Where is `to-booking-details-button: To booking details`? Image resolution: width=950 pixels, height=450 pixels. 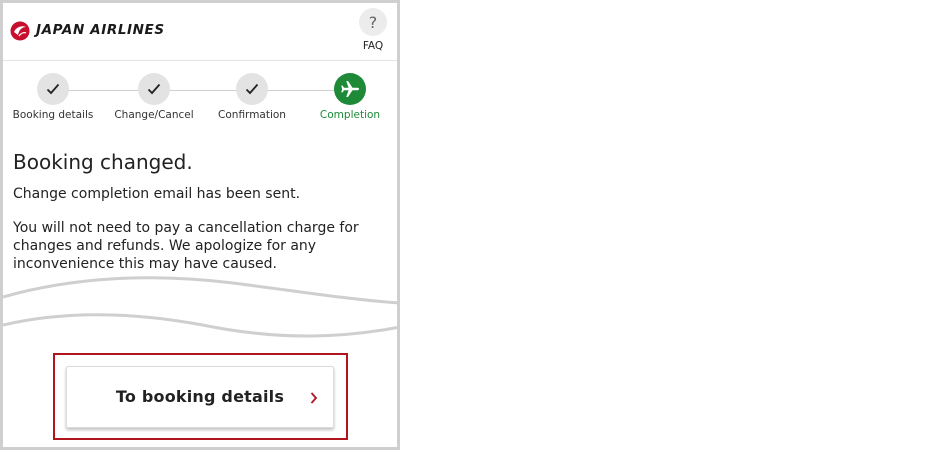
to-booking-details-button: To booking details is located at coordinates (200, 397).